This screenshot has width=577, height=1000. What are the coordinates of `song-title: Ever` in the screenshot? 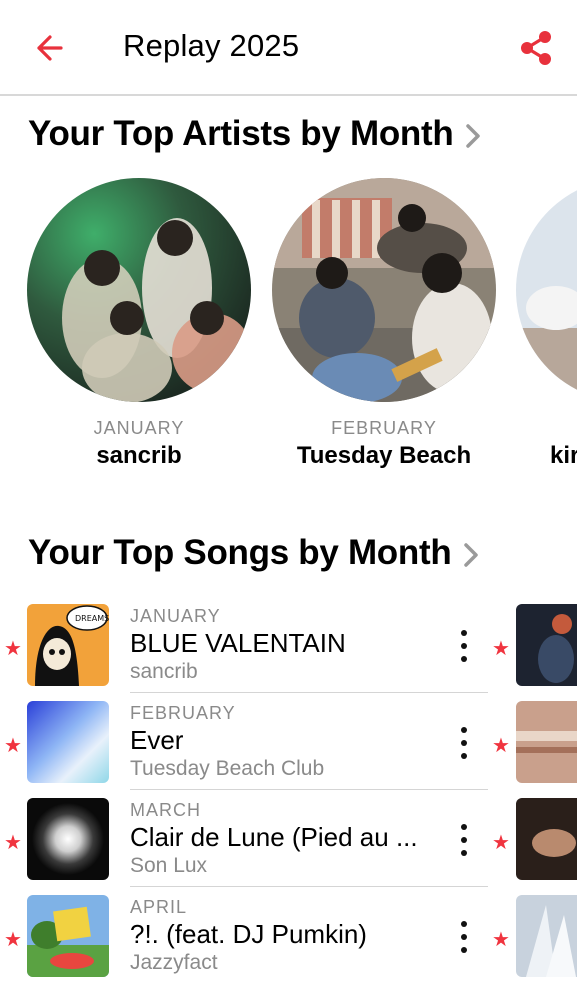 It's located at (157, 740).